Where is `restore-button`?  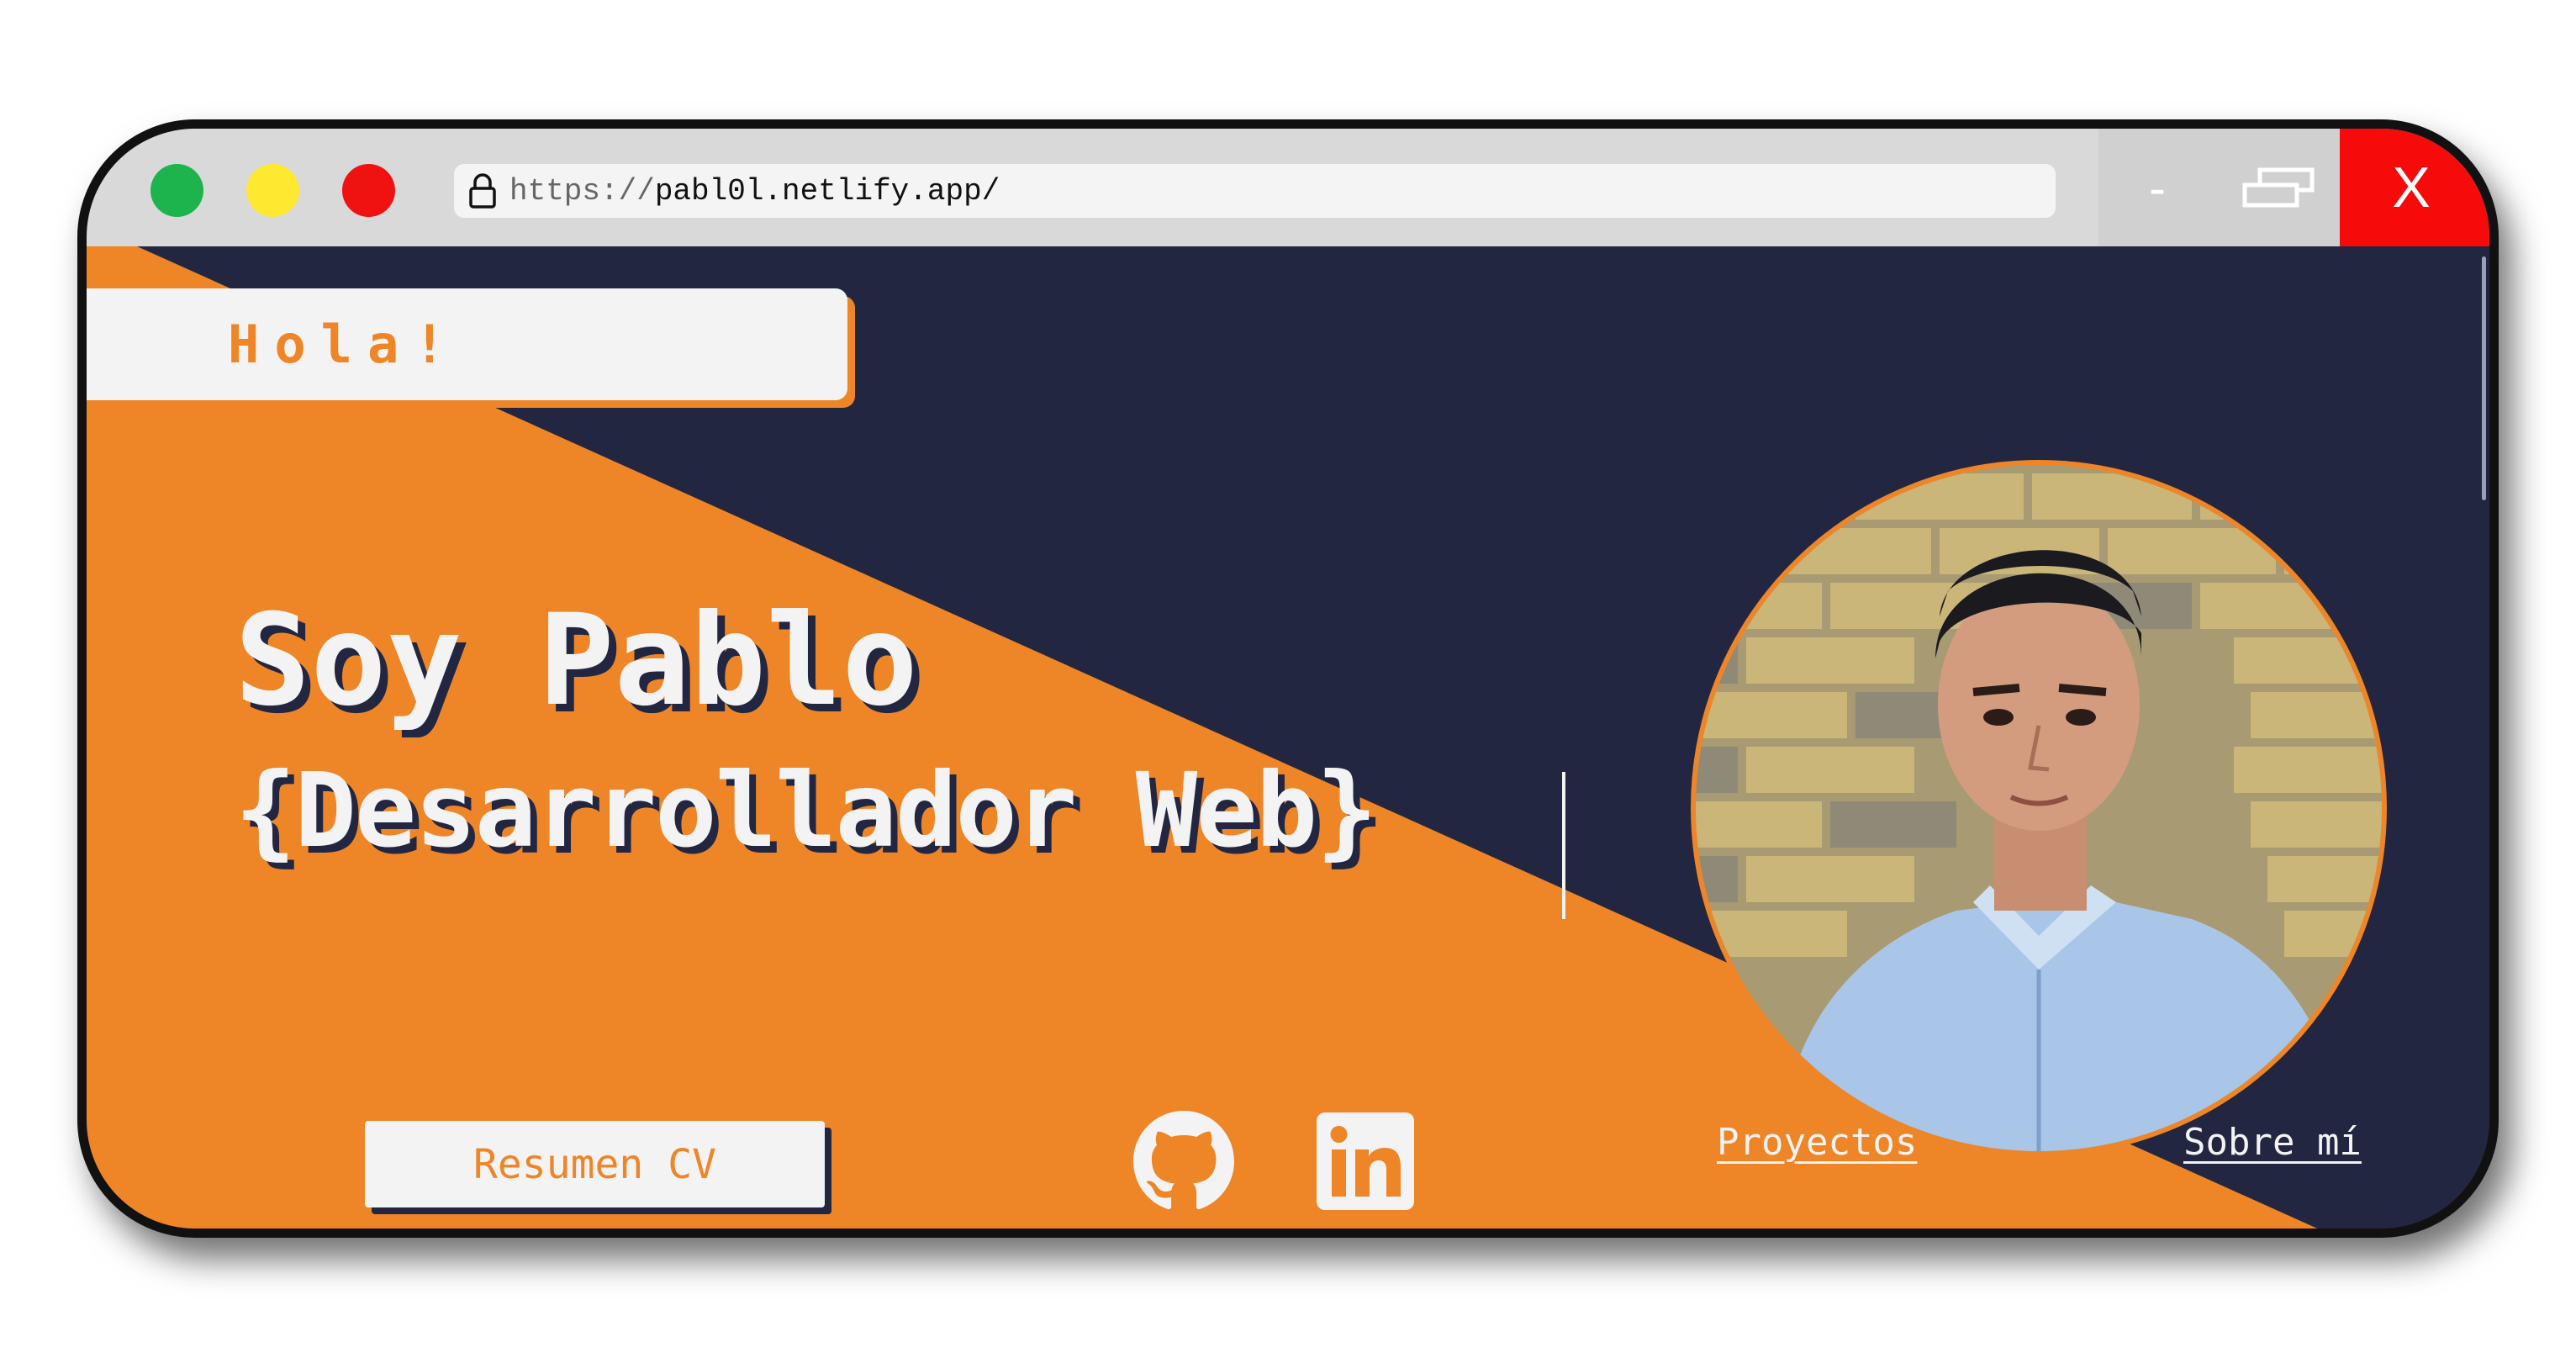
restore-button is located at coordinates (2278, 187).